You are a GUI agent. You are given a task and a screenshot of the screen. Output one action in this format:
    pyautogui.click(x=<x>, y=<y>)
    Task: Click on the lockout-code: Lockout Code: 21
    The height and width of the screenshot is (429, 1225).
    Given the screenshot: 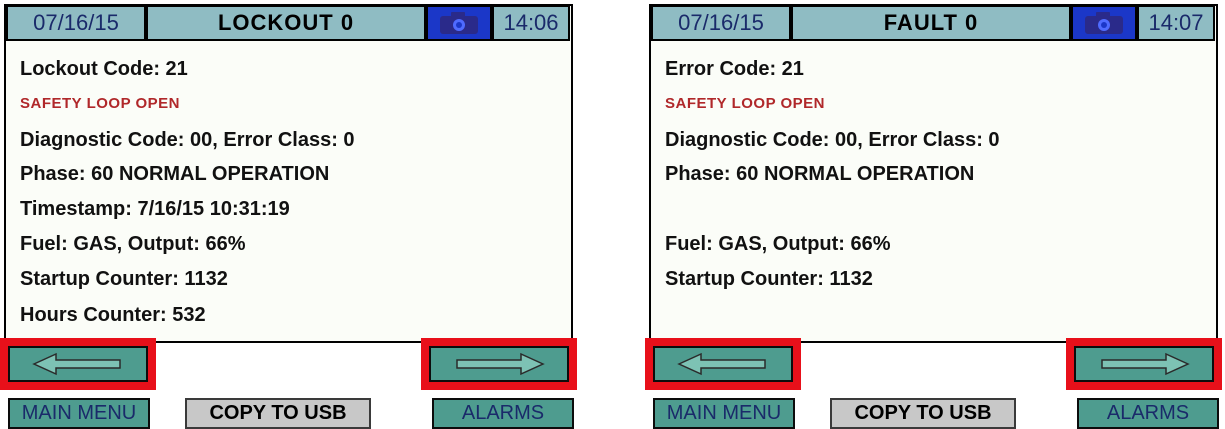 What is the action you would take?
    pyautogui.click(x=104, y=69)
    